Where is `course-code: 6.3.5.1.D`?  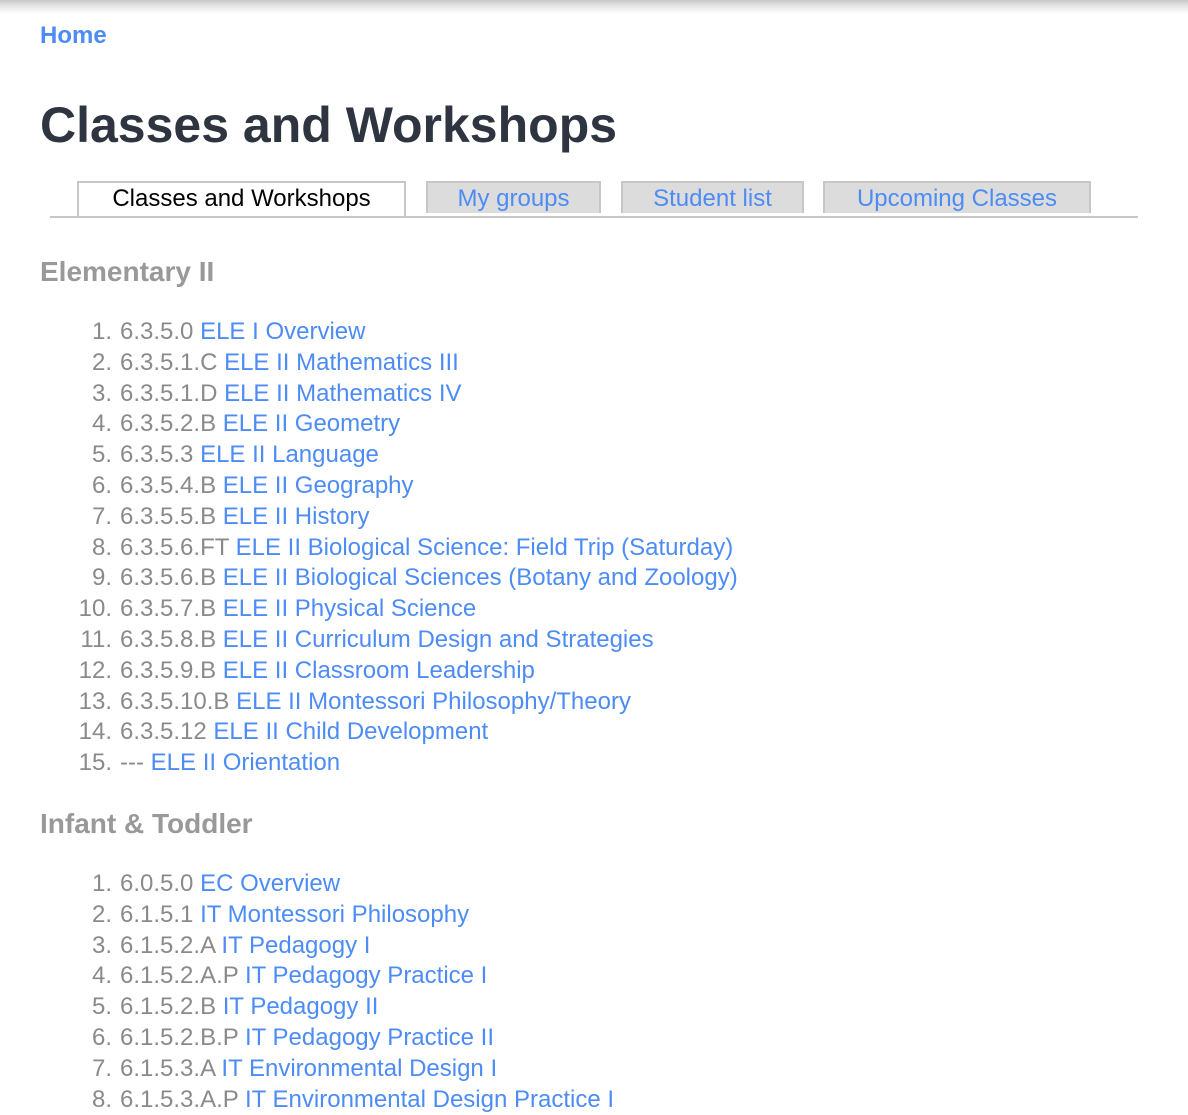 course-code: 6.3.5.1.D is located at coordinates (169, 393).